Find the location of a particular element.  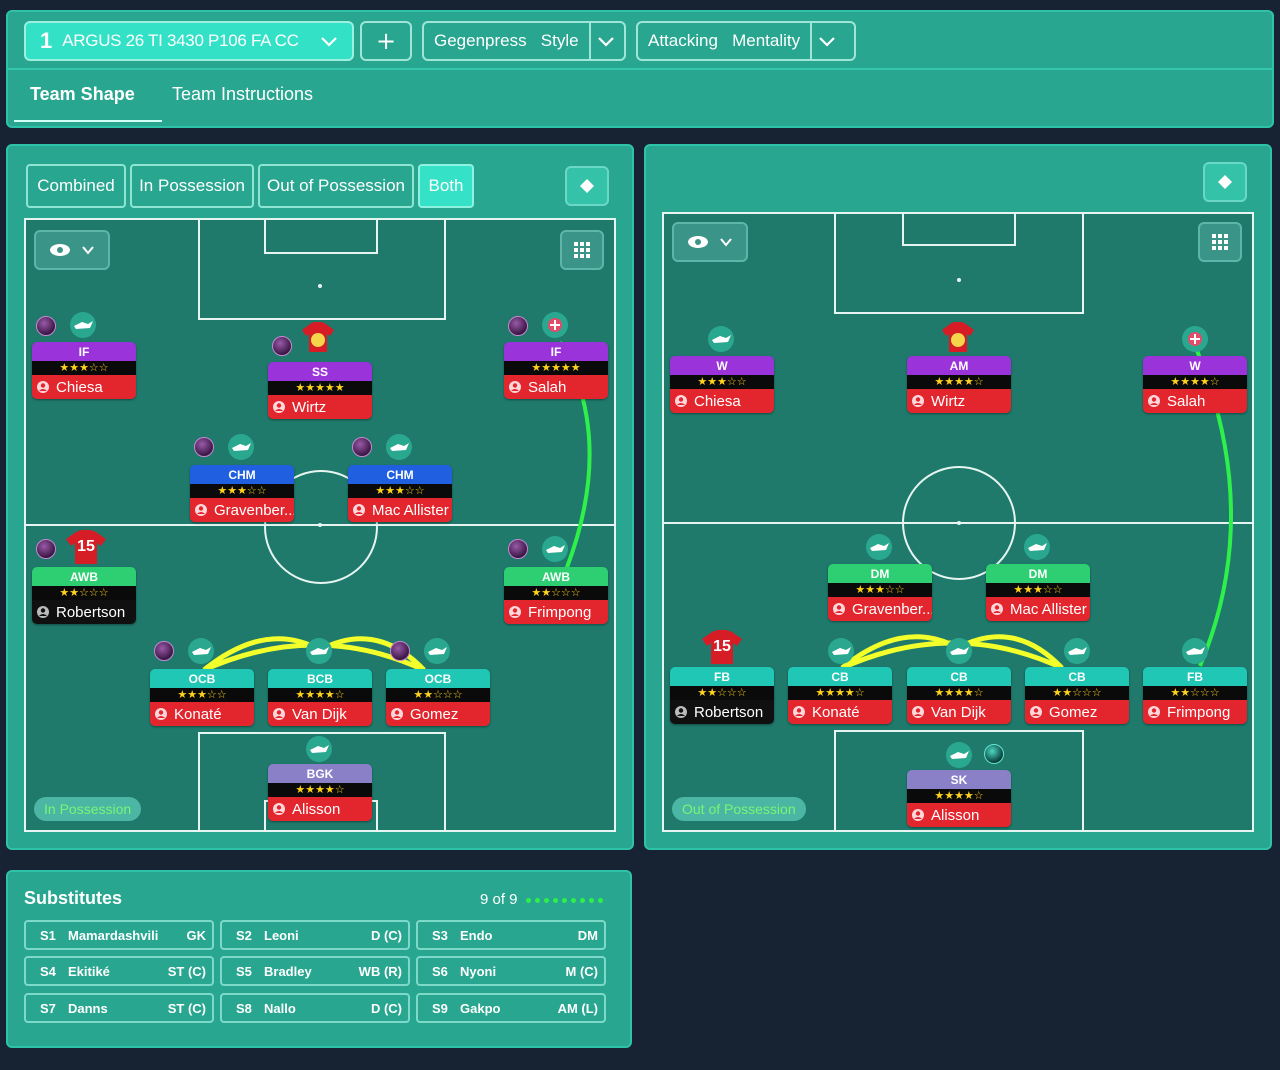

style-dropdown: Gegenpress Style is located at coordinates (524, 41).